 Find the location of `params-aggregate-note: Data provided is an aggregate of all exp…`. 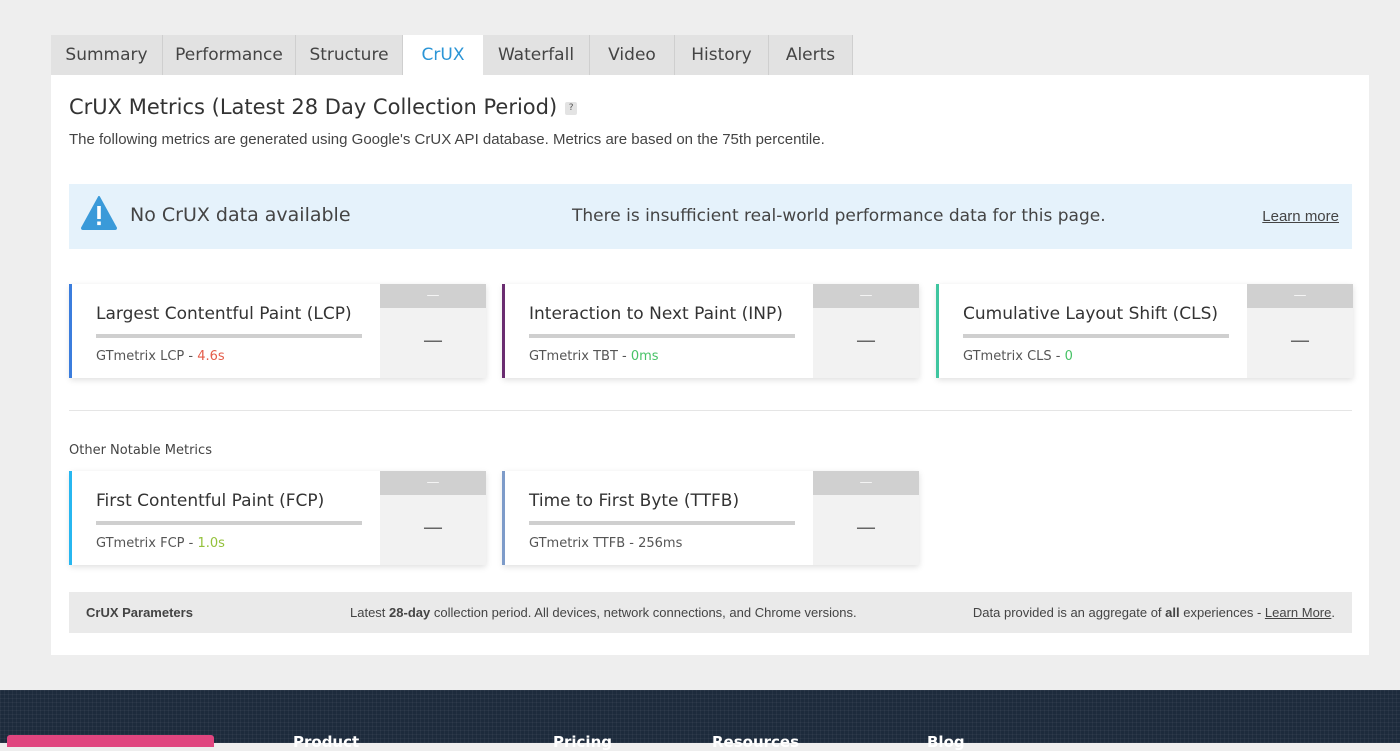

params-aggregate-note: Data provided is an aggregate of all exp… is located at coordinates (1154, 612).